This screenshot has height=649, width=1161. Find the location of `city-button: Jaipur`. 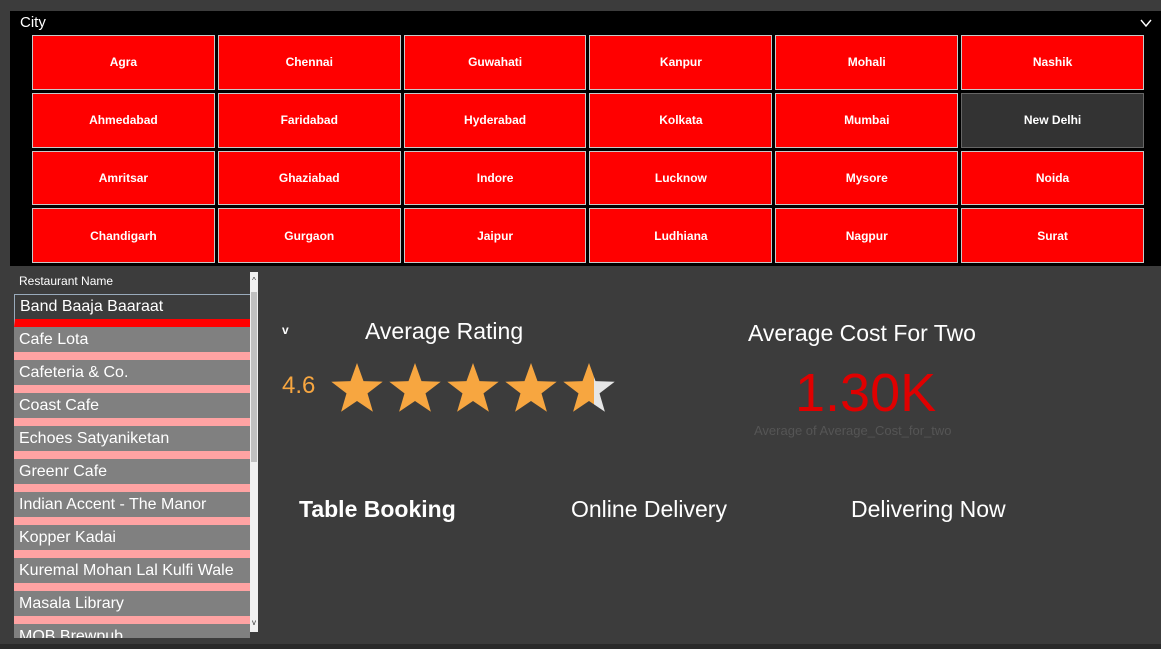

city-button: Jaipur is located at coordinates (495, 235).